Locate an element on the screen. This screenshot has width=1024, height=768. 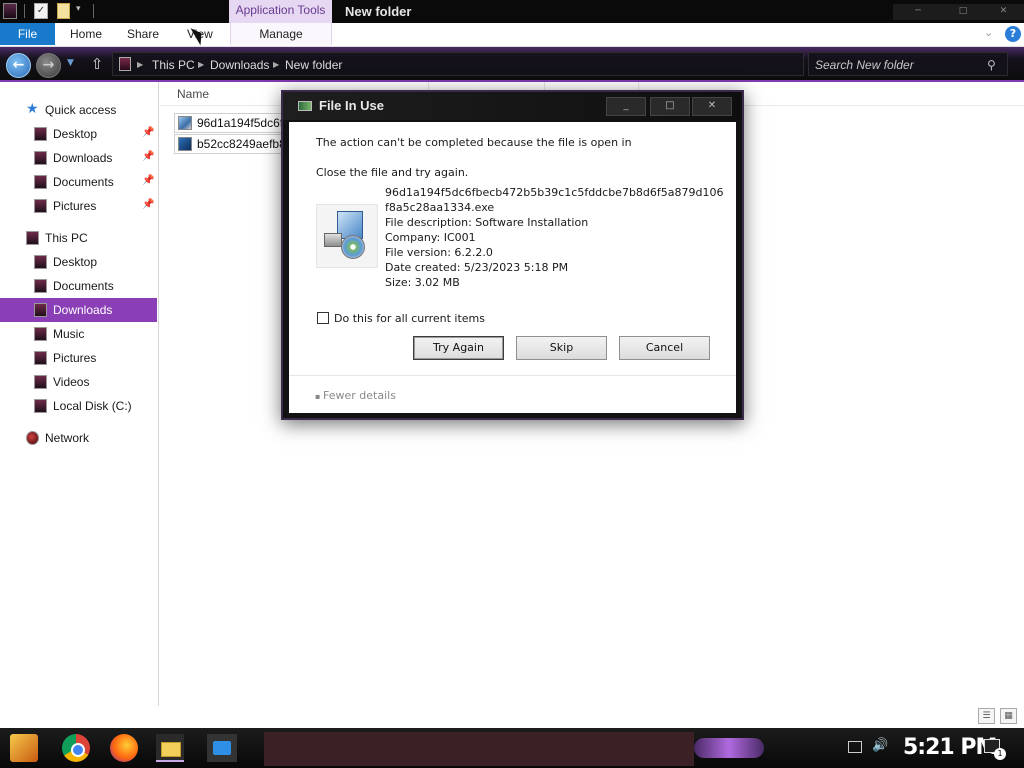
sidebar-item-label: Videos is located at coordinates (71, 382).